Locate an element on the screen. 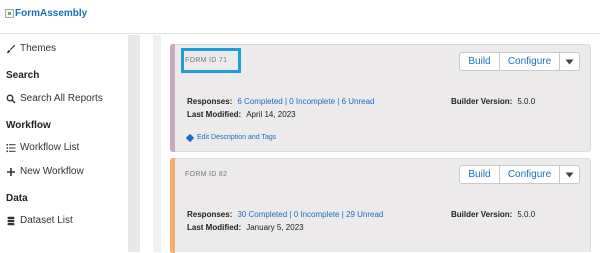  brush-icon is located at coordinates (11, 49).